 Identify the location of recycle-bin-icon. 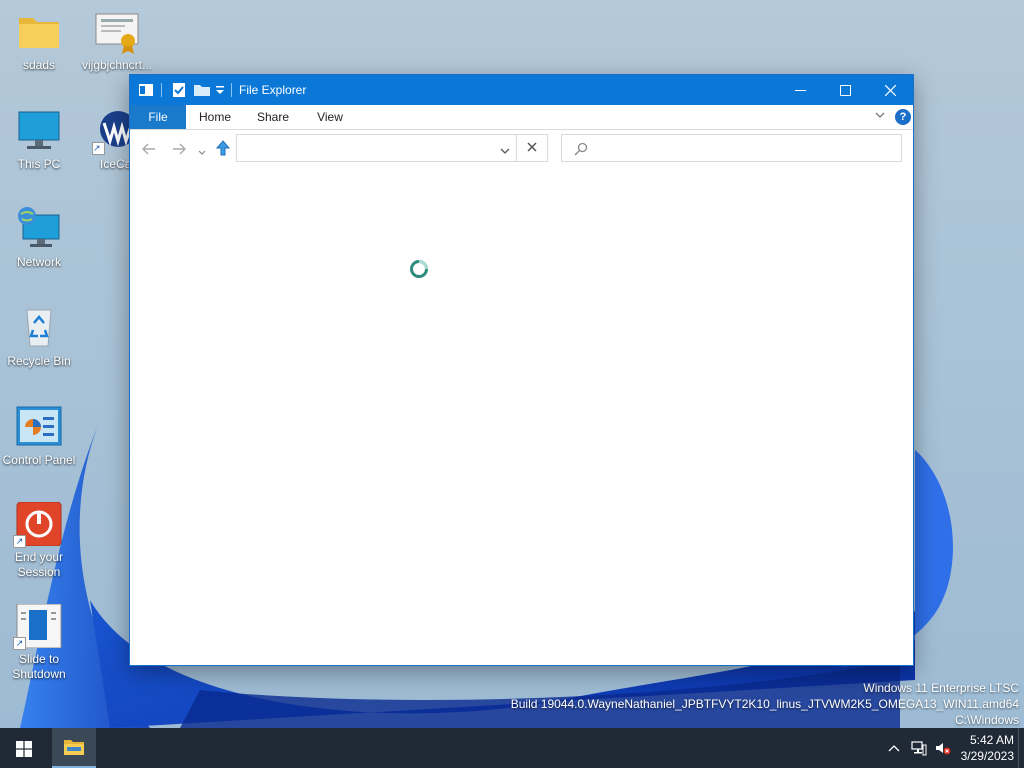
(39, 328).